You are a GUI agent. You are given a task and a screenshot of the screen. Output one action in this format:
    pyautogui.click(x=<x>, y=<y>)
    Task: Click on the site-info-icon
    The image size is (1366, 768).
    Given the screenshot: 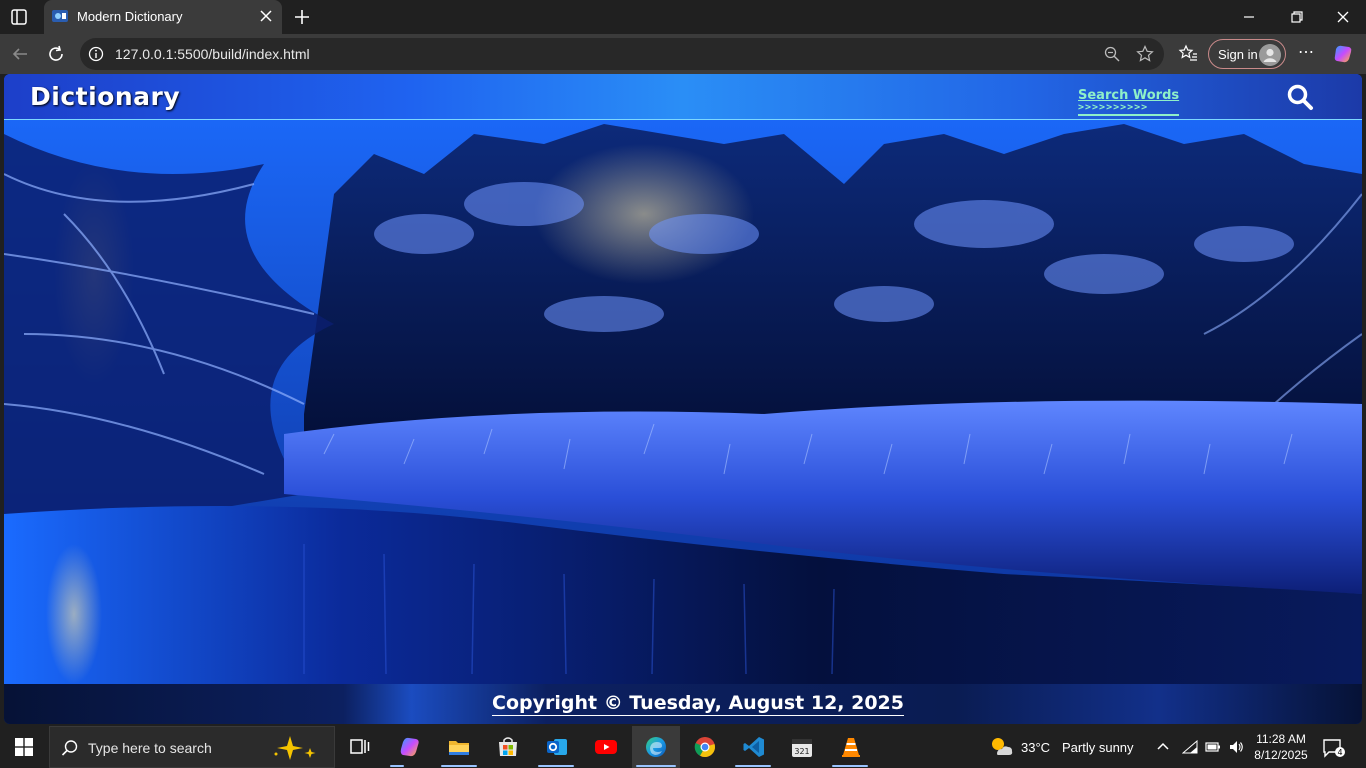 What is the action you would take?
    pyautogui.click(x=96, y=54)
    